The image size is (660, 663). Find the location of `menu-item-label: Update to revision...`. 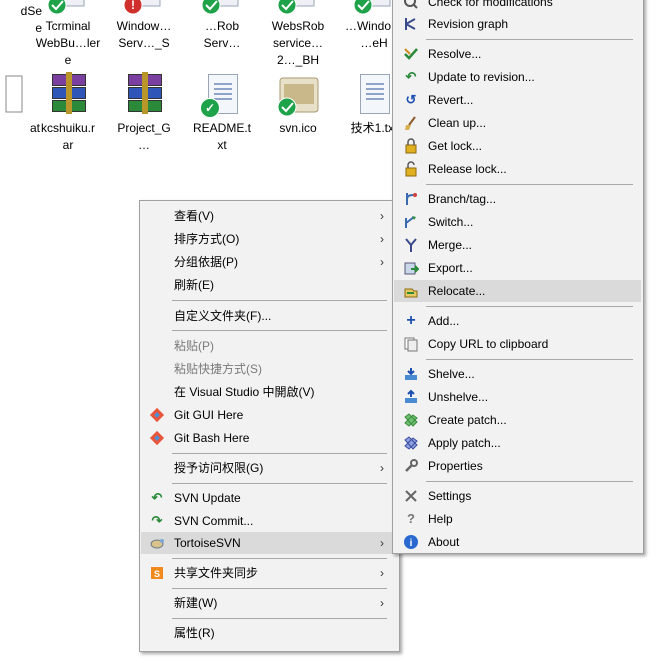

menu-item-label: Update to revision... is located at coordinates (481, 77).